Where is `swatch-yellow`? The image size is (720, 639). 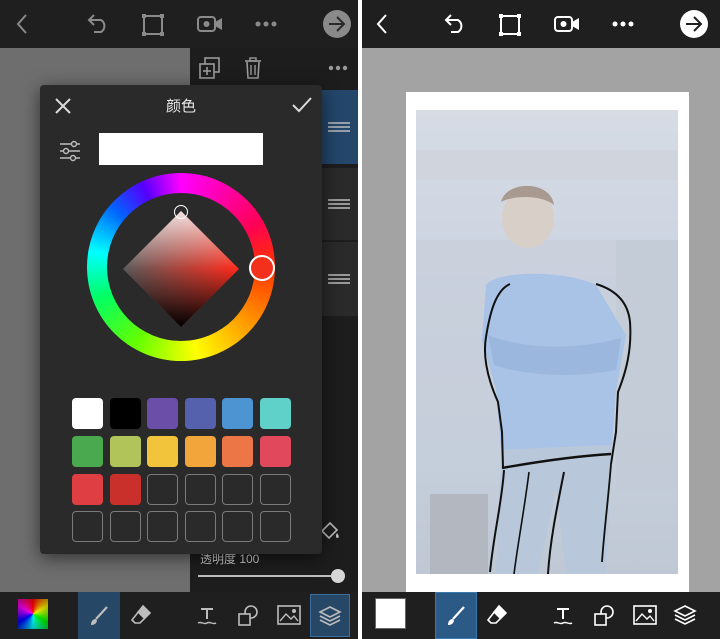
swatch-yellow is located at coordinates (162, 451).